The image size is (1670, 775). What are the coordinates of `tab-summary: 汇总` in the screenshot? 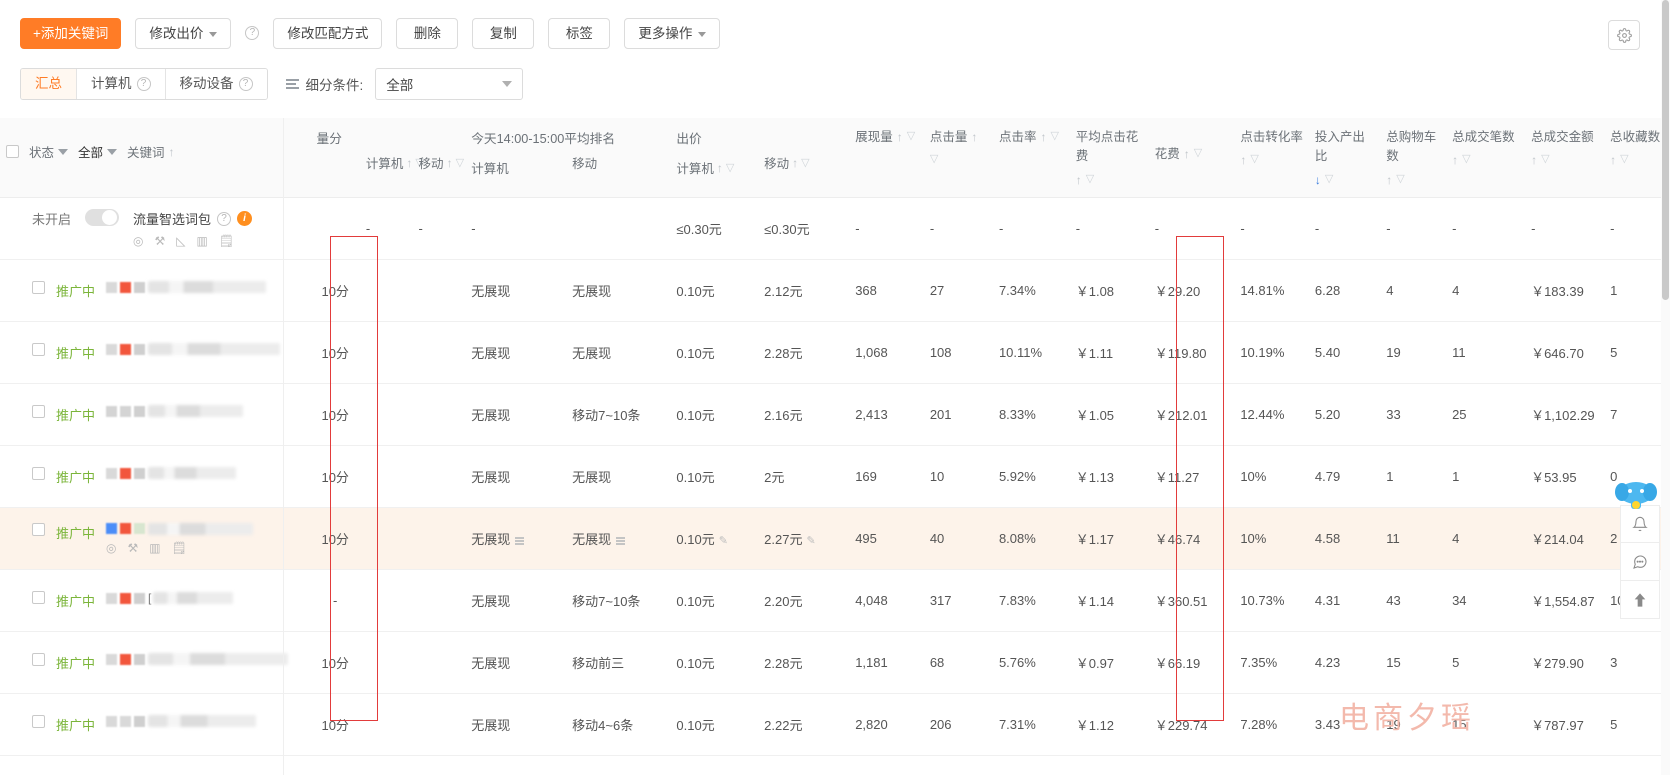 It's located at (49, 84).